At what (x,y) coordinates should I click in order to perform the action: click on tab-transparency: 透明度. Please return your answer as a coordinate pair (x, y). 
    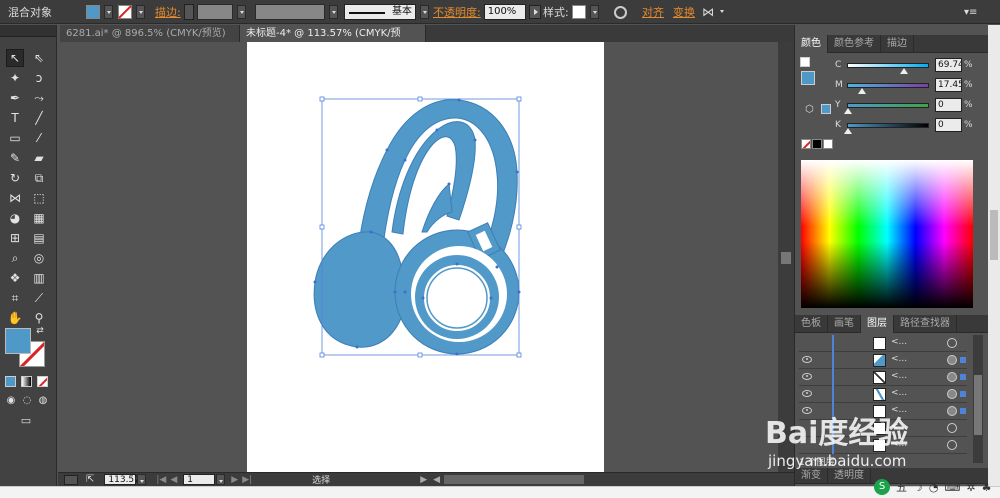
    Looking at the image, I should click on (849, 476).